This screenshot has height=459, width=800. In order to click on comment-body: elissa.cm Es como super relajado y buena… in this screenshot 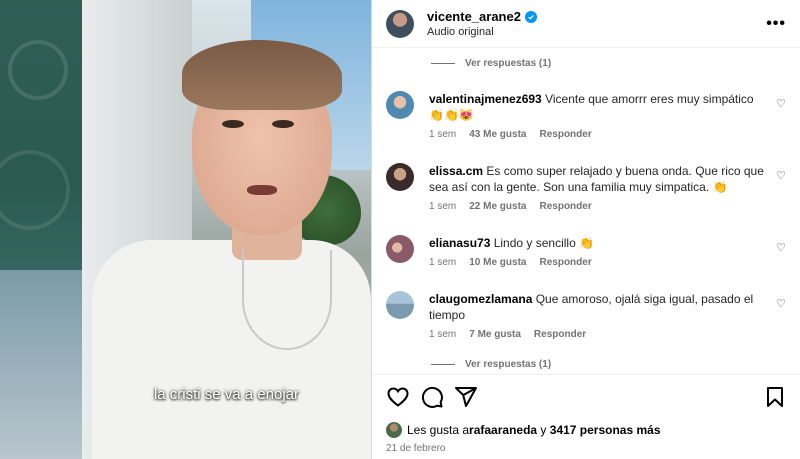, I will do `click(596, 179)`.